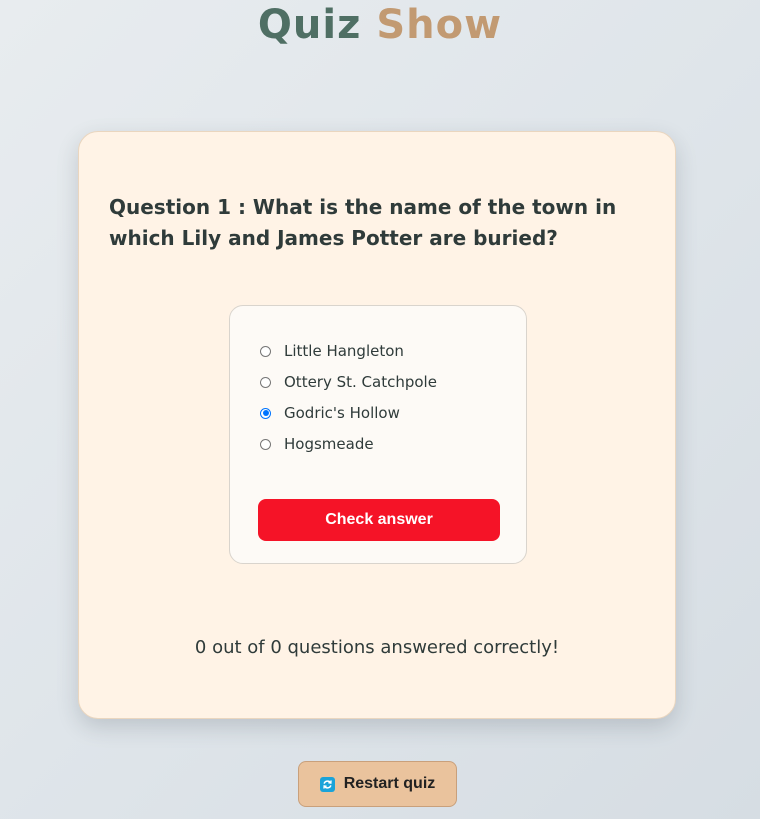 The image size is (760, 819). What do you see at coordinates (377, 647) in the screenshot?
I see `score-text: 0 out of 0 questions answered correctly!` at bounding box center [377, 647].